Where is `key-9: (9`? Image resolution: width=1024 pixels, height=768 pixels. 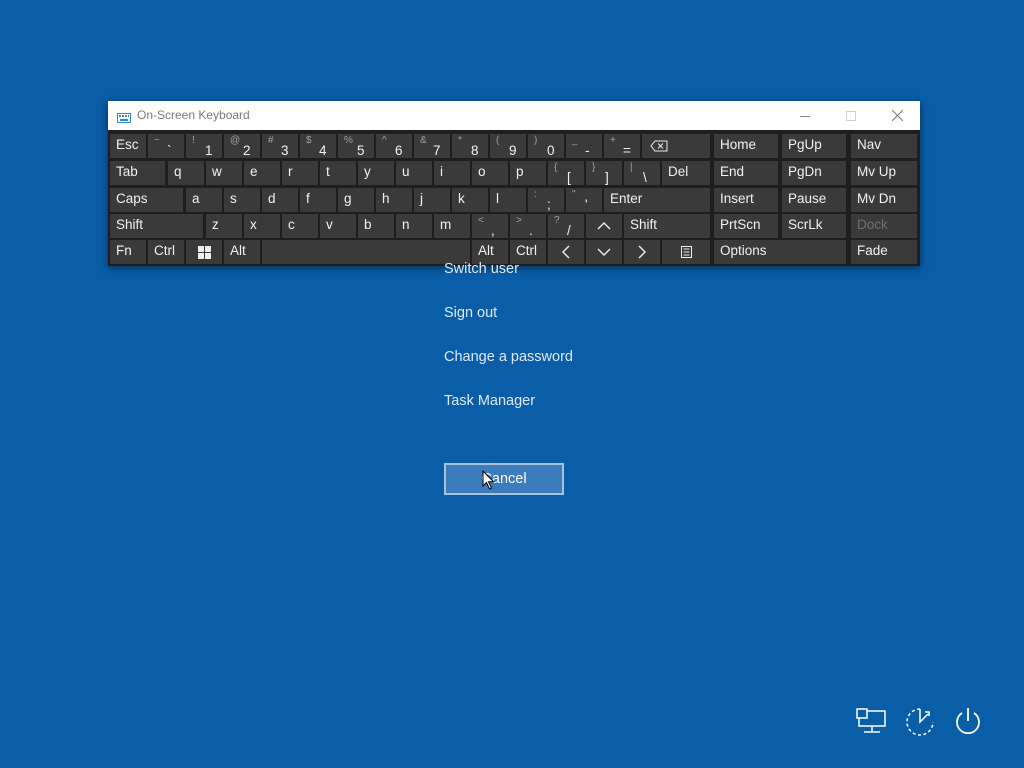
key-9: (9 is located at coordinates (508, 146).